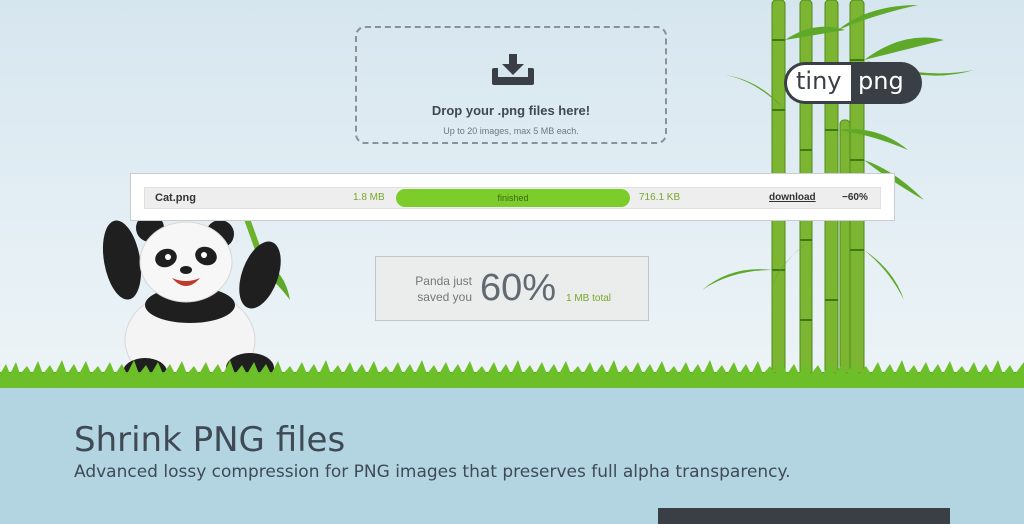 The height and width of the screenshot is (524, 1024). I want to click on file-name: Cat.png, so click(175, 198).